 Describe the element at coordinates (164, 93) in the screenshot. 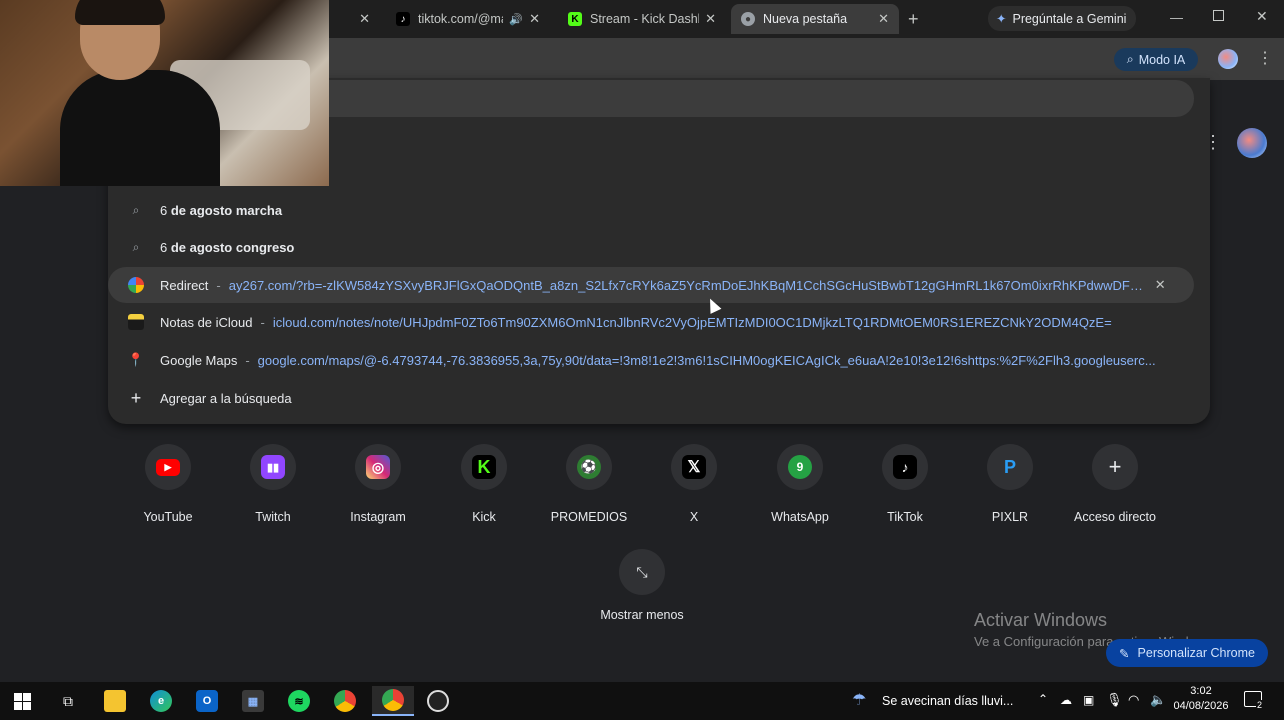

I see `webcam-overlay` at that location.